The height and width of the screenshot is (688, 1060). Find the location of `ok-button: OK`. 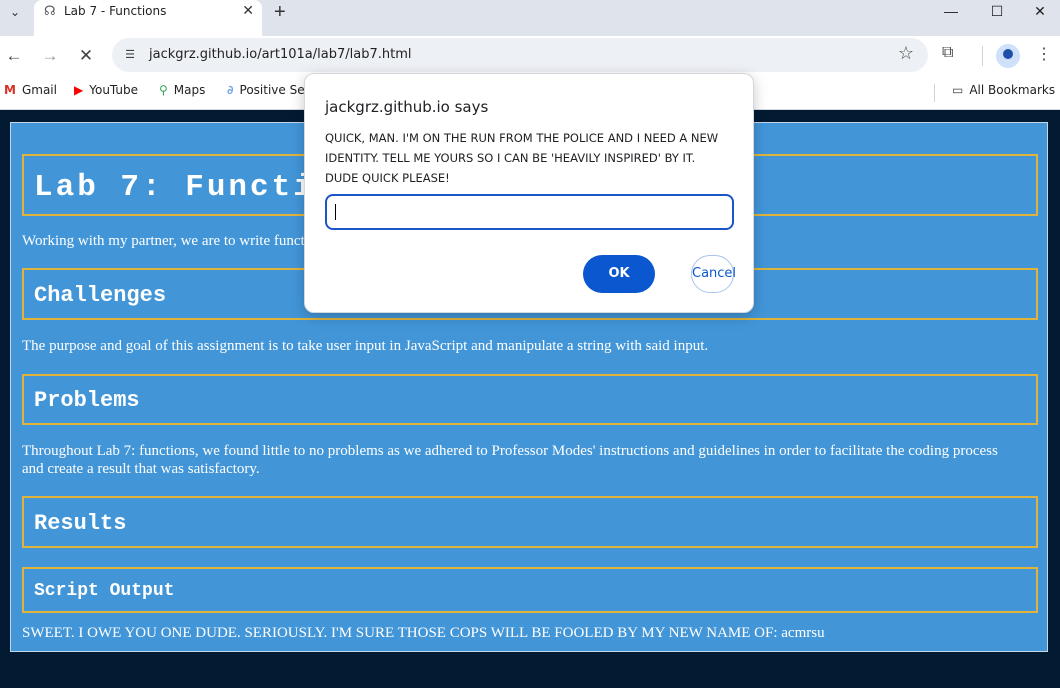

ok-button: OK is located at coordinates (619, 274).